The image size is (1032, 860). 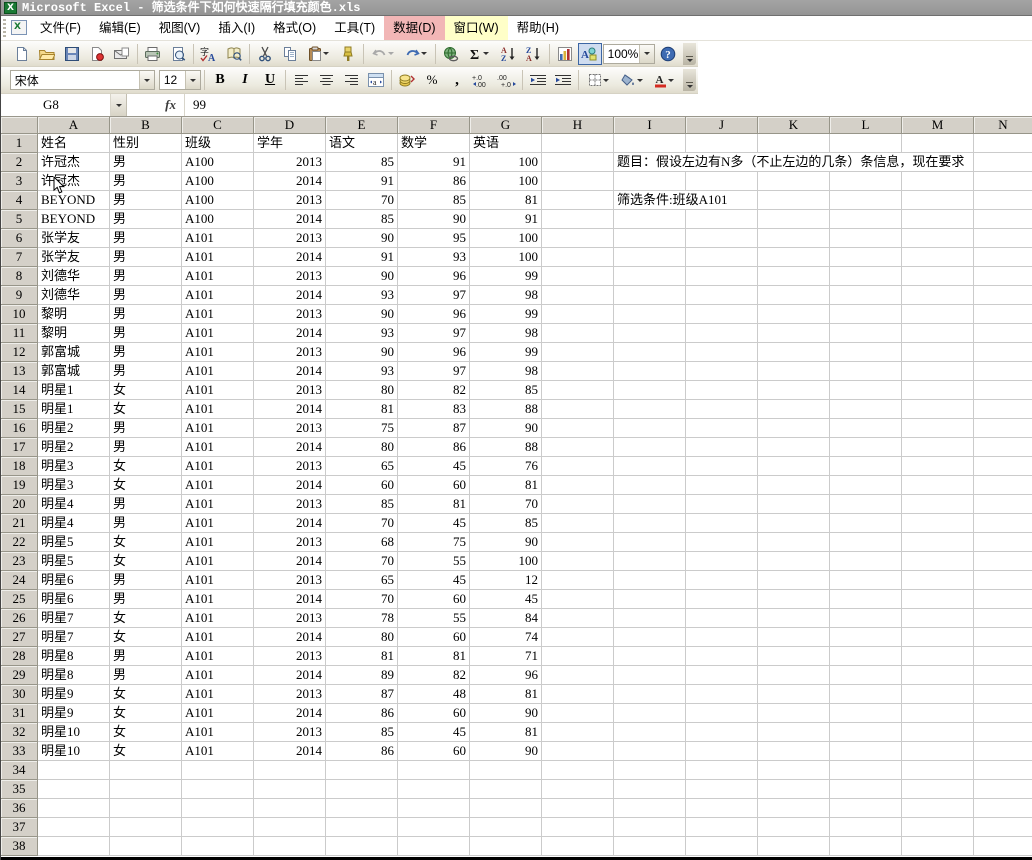 I want to click on cell-D36, so click(x=290, y=808).